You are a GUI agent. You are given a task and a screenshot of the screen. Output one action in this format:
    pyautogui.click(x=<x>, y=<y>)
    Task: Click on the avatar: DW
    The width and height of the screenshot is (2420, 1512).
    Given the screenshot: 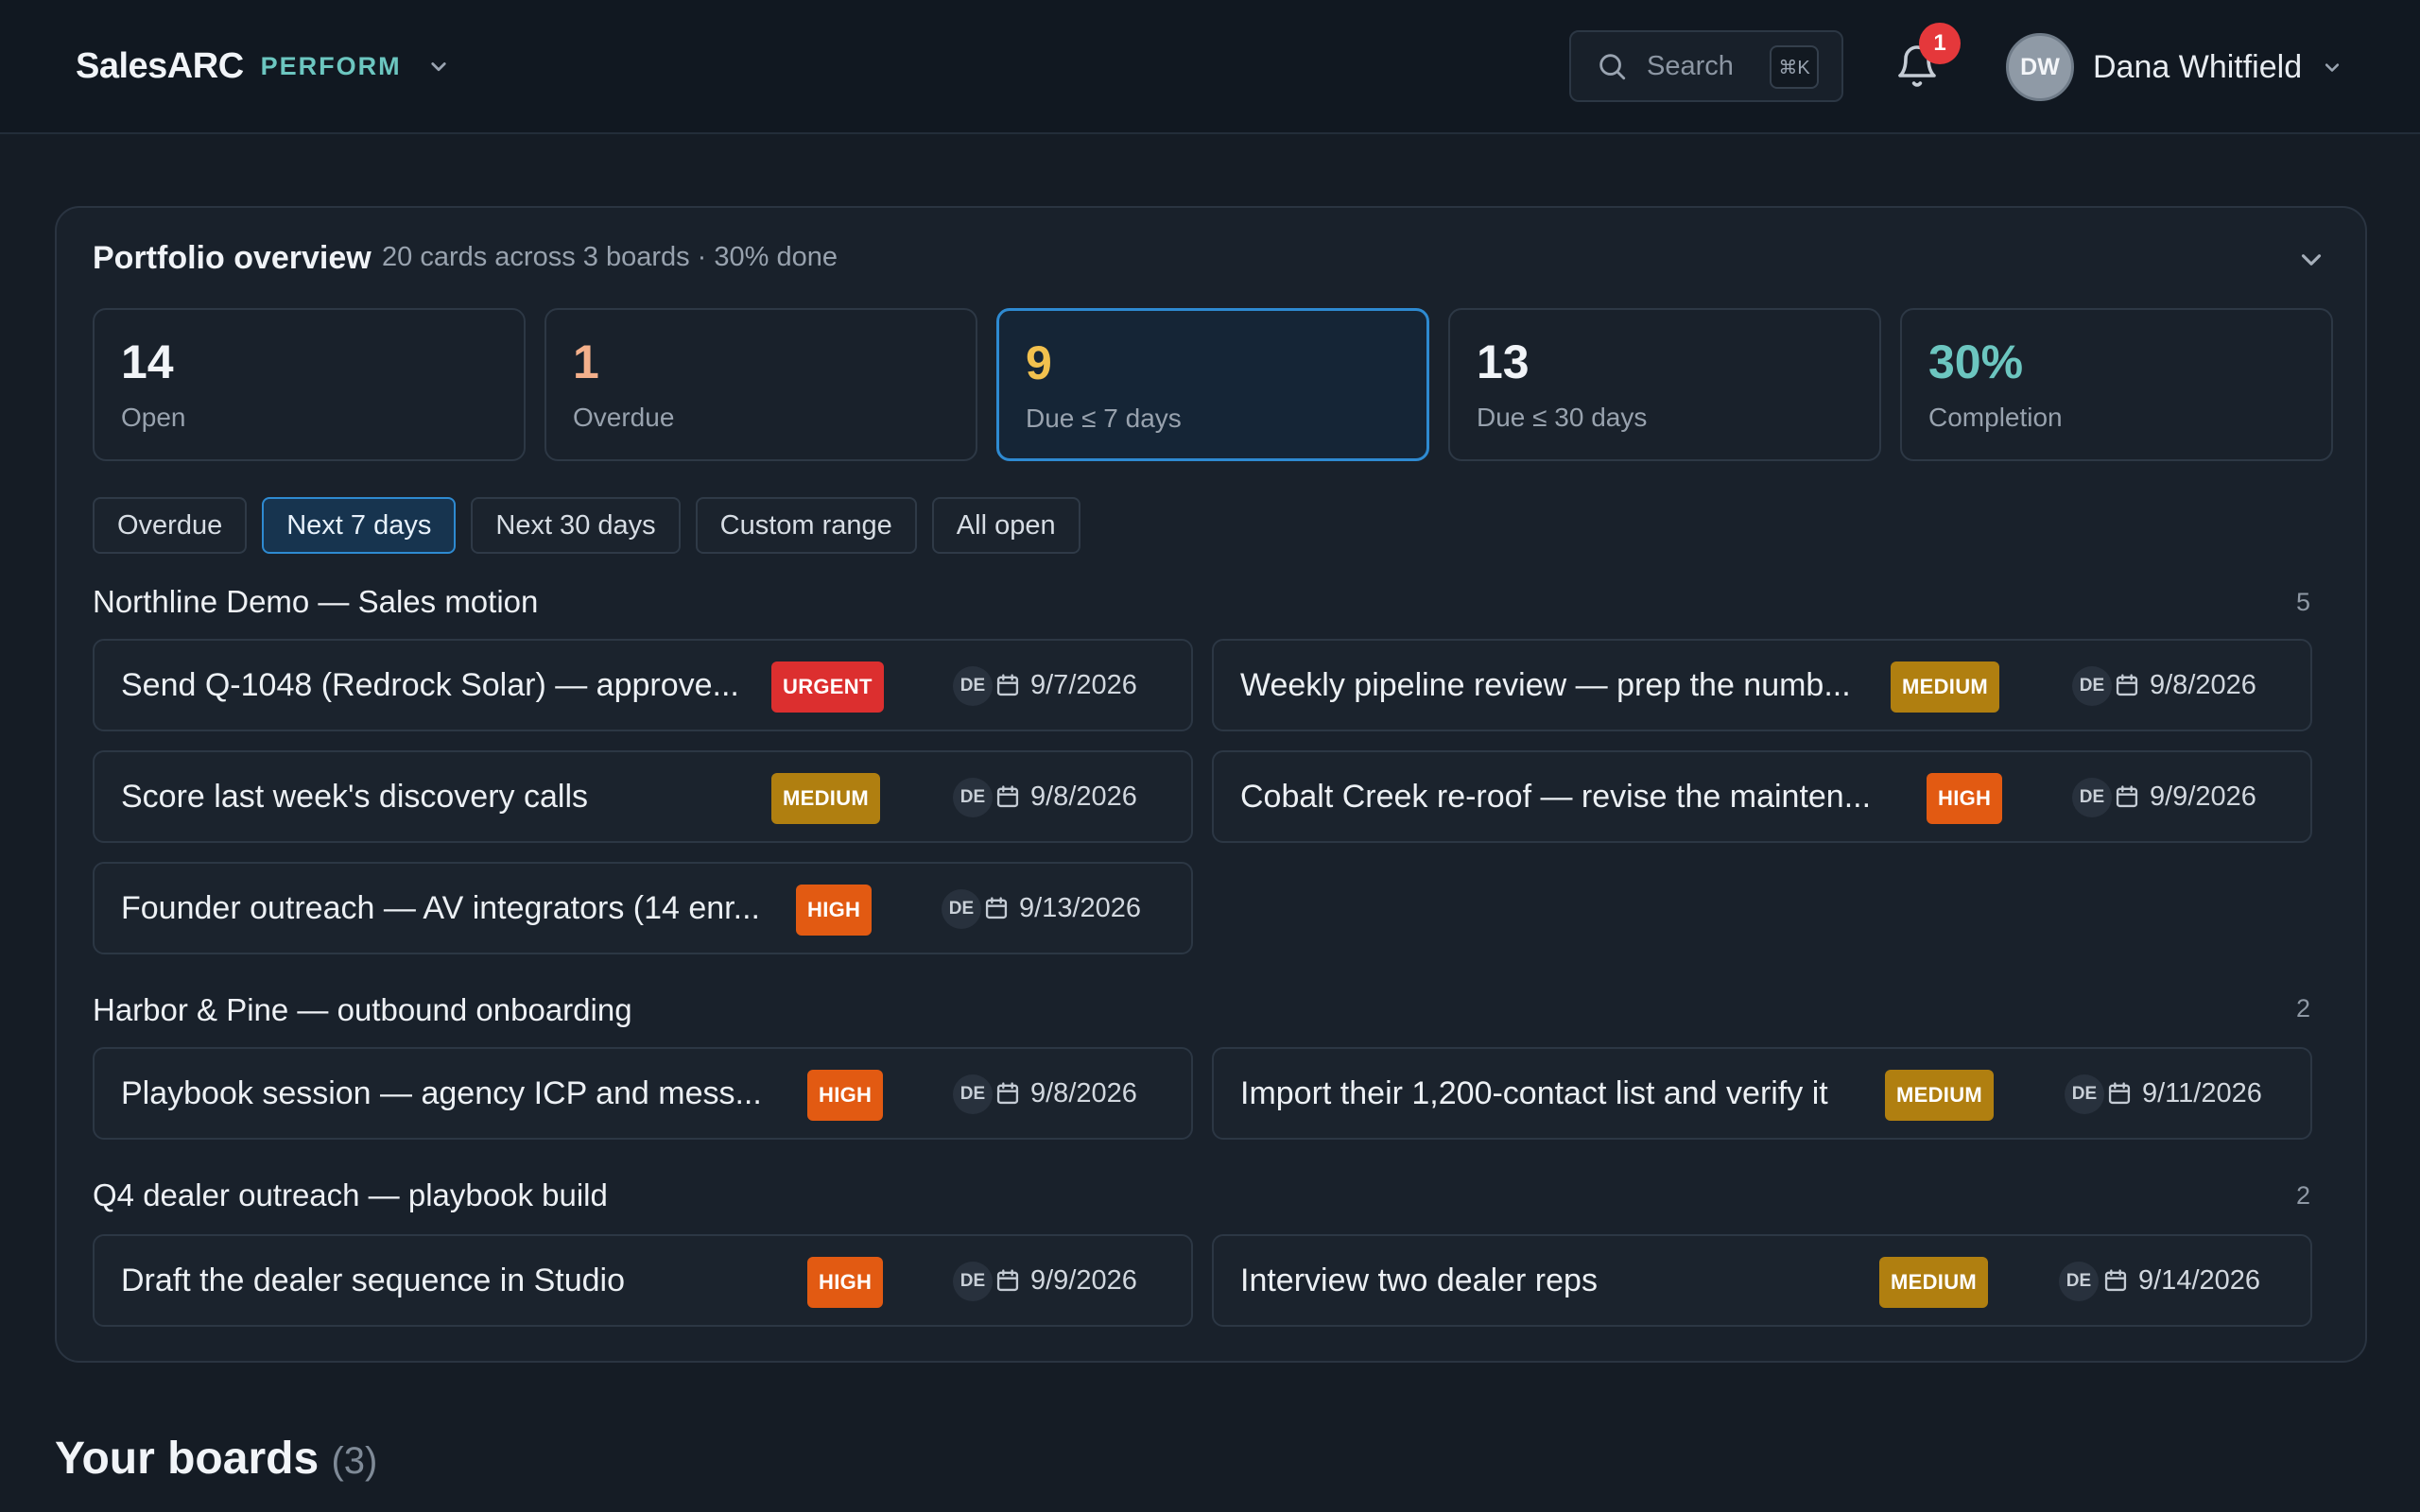 What is the action you would take?
    pyautogui.click(x=2040, y=67)
    